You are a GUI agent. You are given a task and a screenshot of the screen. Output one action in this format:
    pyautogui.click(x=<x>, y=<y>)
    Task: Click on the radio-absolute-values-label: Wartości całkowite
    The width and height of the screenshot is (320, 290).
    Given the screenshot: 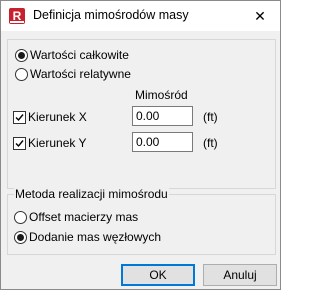 What is the action you would take?
    pyautogui.click(x=79, y=55)
    